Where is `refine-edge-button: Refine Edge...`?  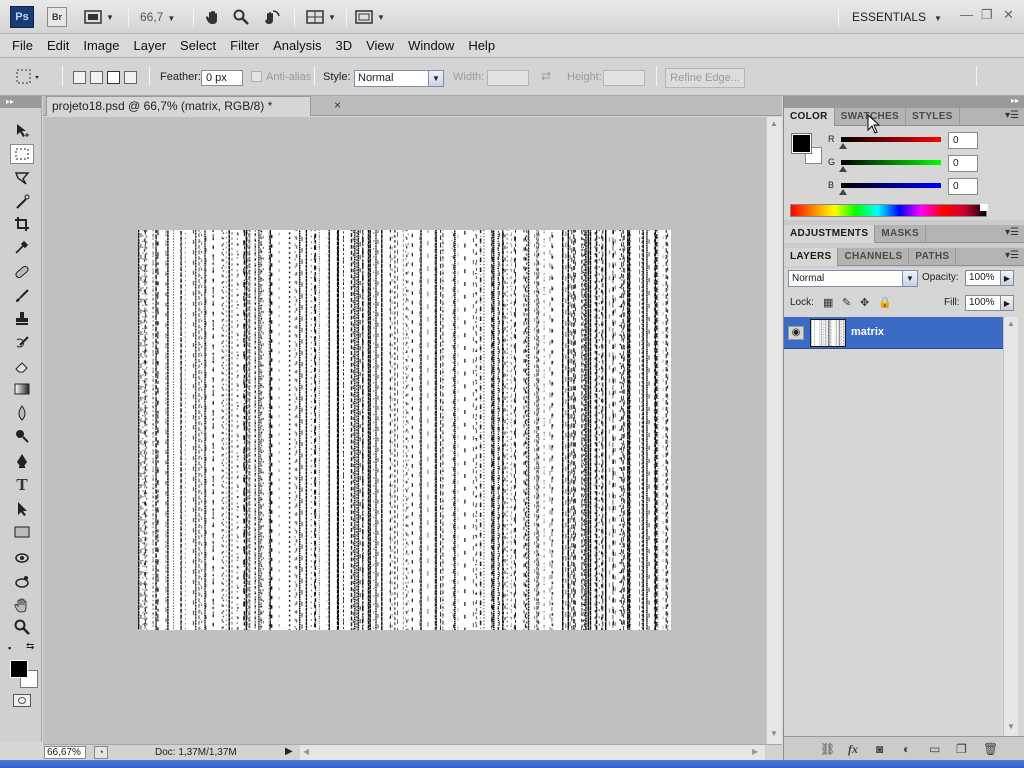 refine-edge-button: Refine Edge... is located at coordinates (705, 78).